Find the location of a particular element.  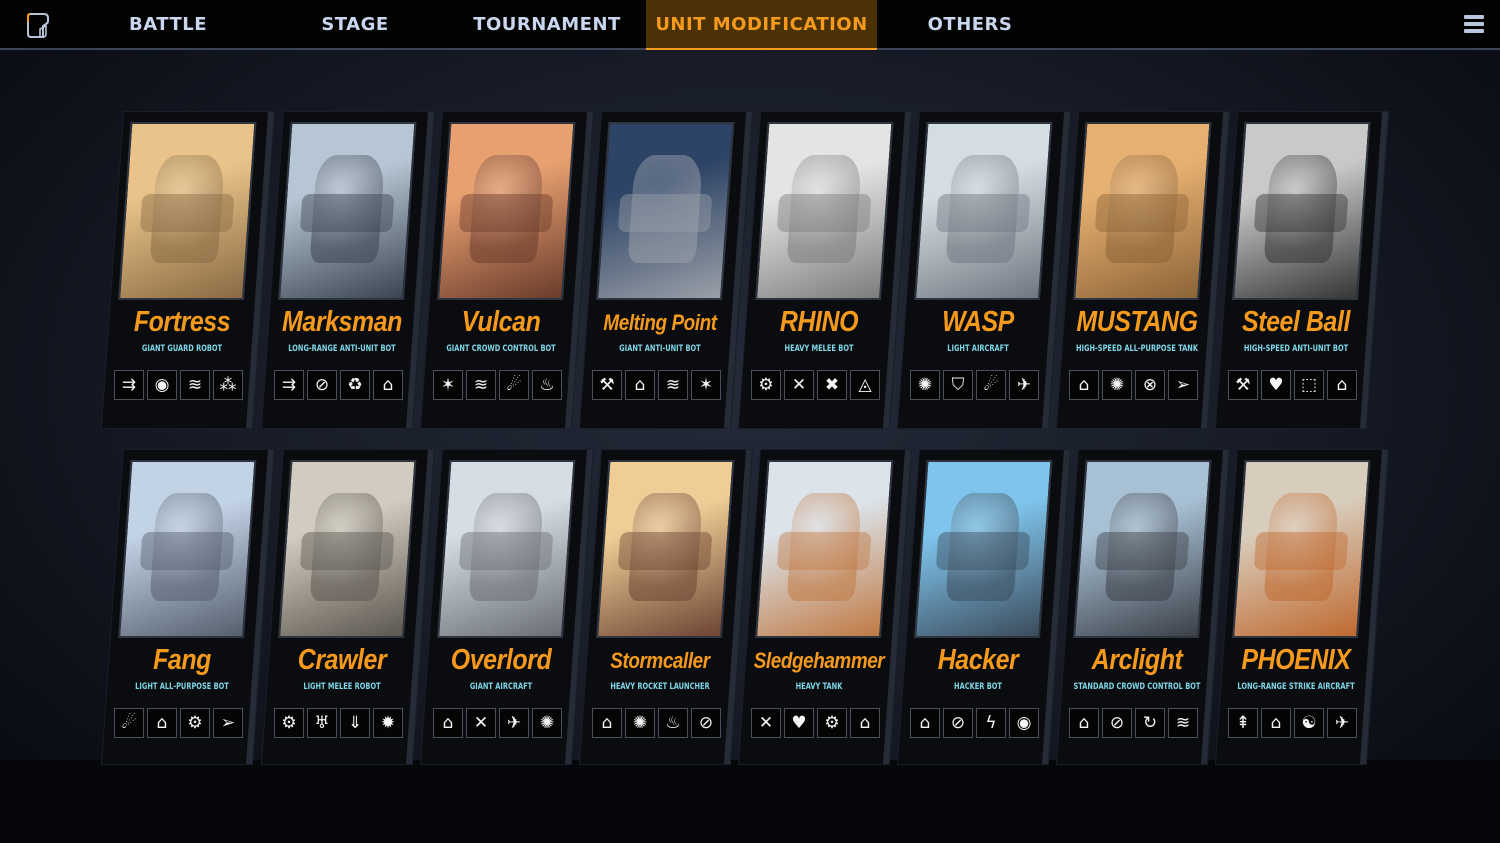

fire-icon: ♨ is located at coordinates (673, 723).